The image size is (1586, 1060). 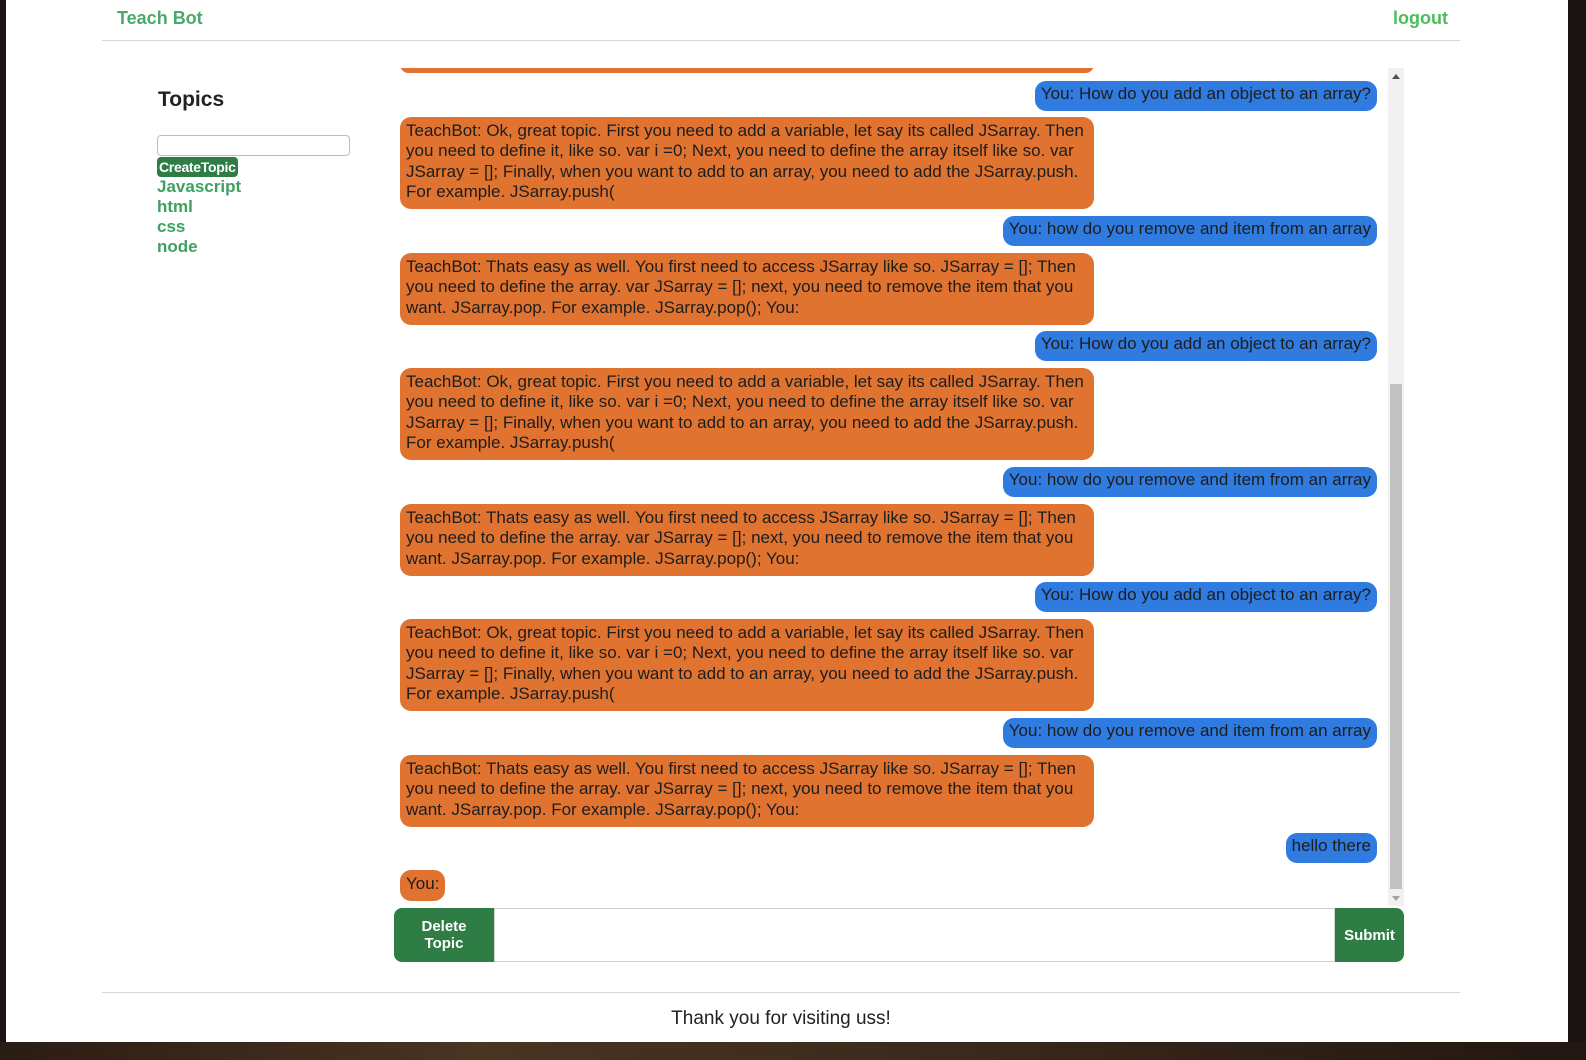 What do you see at coordinates (1396, 898) in the screenshot?
I see `scroll-down-arrow-icon` at bounding box center [1396, 898].